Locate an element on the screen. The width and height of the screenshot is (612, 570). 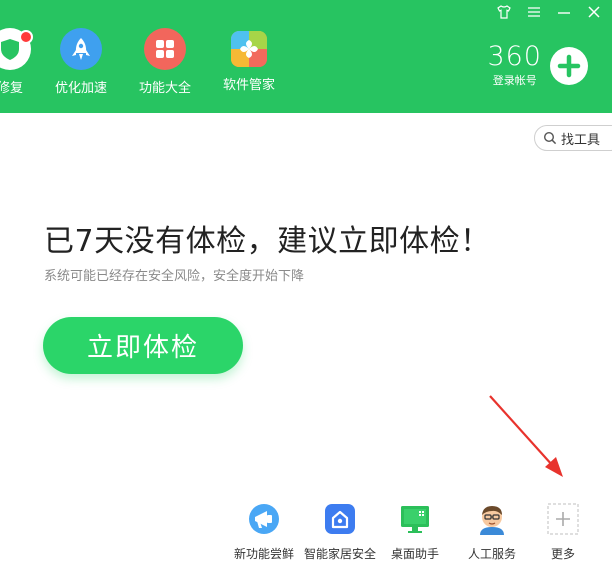
search-icon is located at coordinates (550, 138).